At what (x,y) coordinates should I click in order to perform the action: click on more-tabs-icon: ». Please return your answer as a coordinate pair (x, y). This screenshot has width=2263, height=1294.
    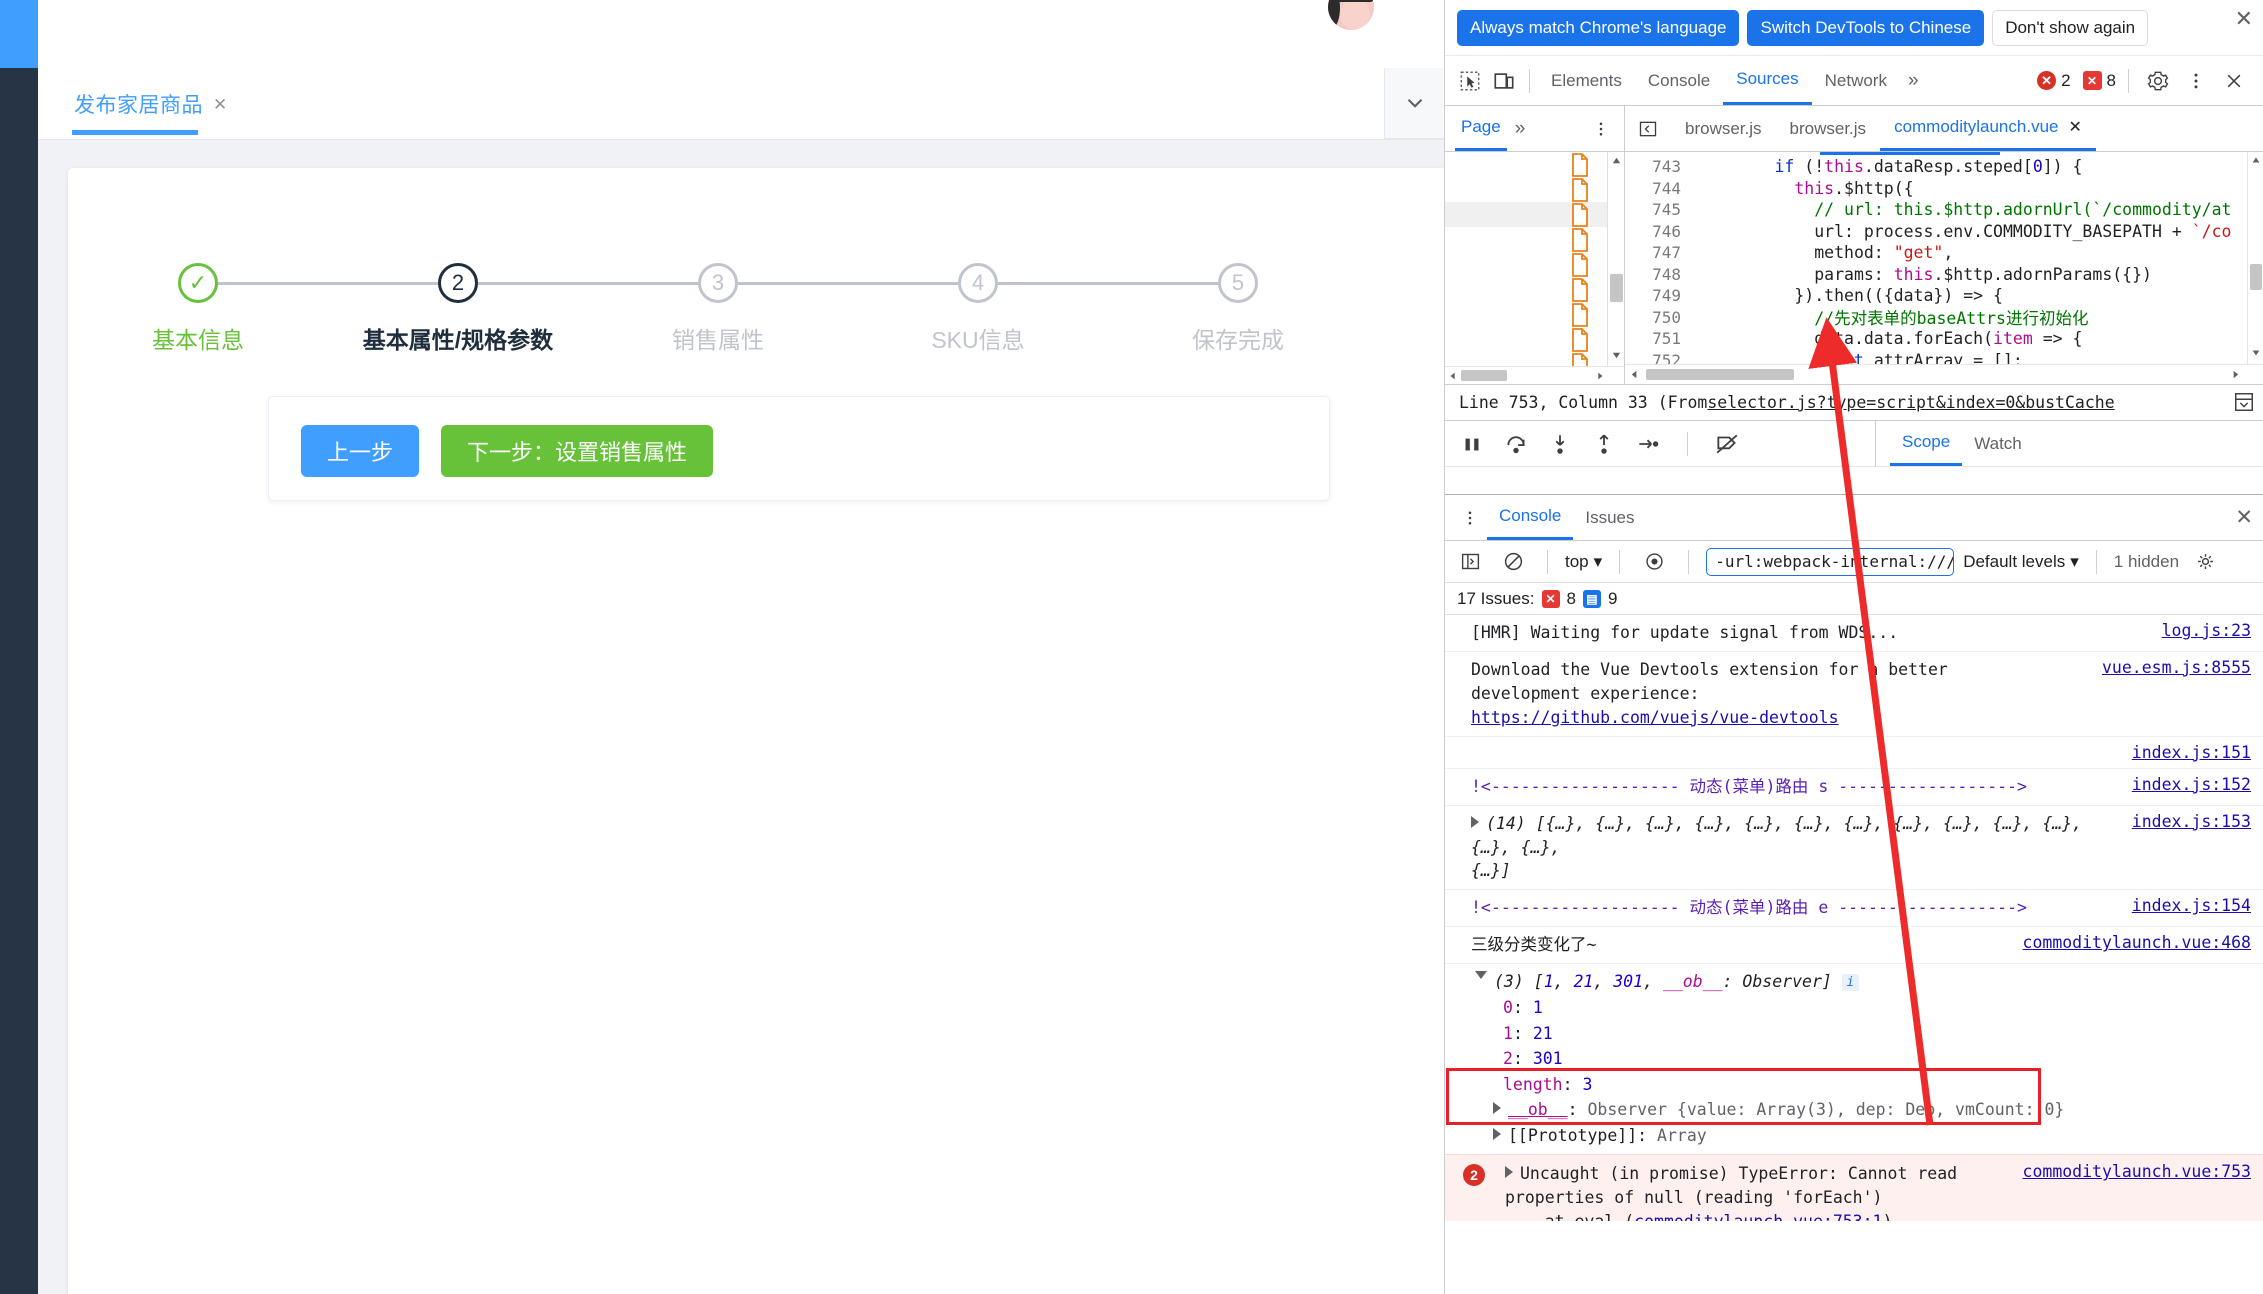
    Looking at the image, I should click on (1913, 81).